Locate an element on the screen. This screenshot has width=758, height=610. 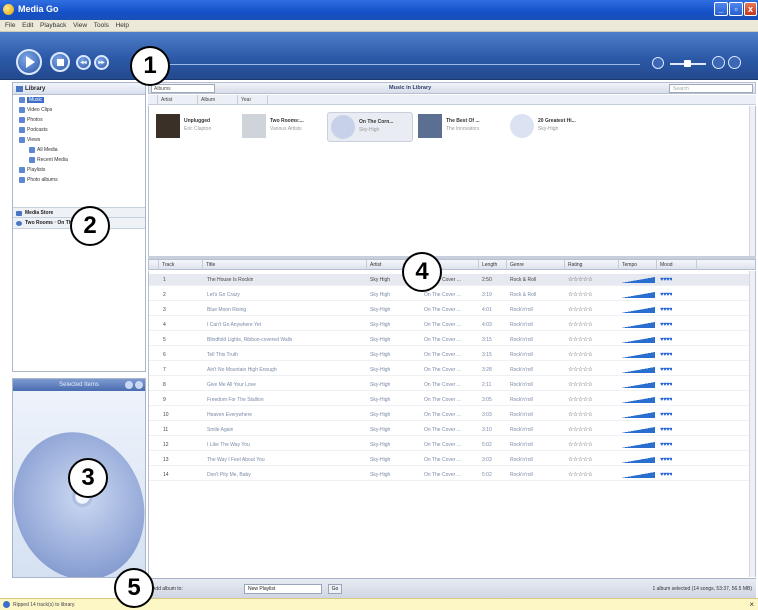
track-col-mood: Mood is located at coordinates (677, 265).